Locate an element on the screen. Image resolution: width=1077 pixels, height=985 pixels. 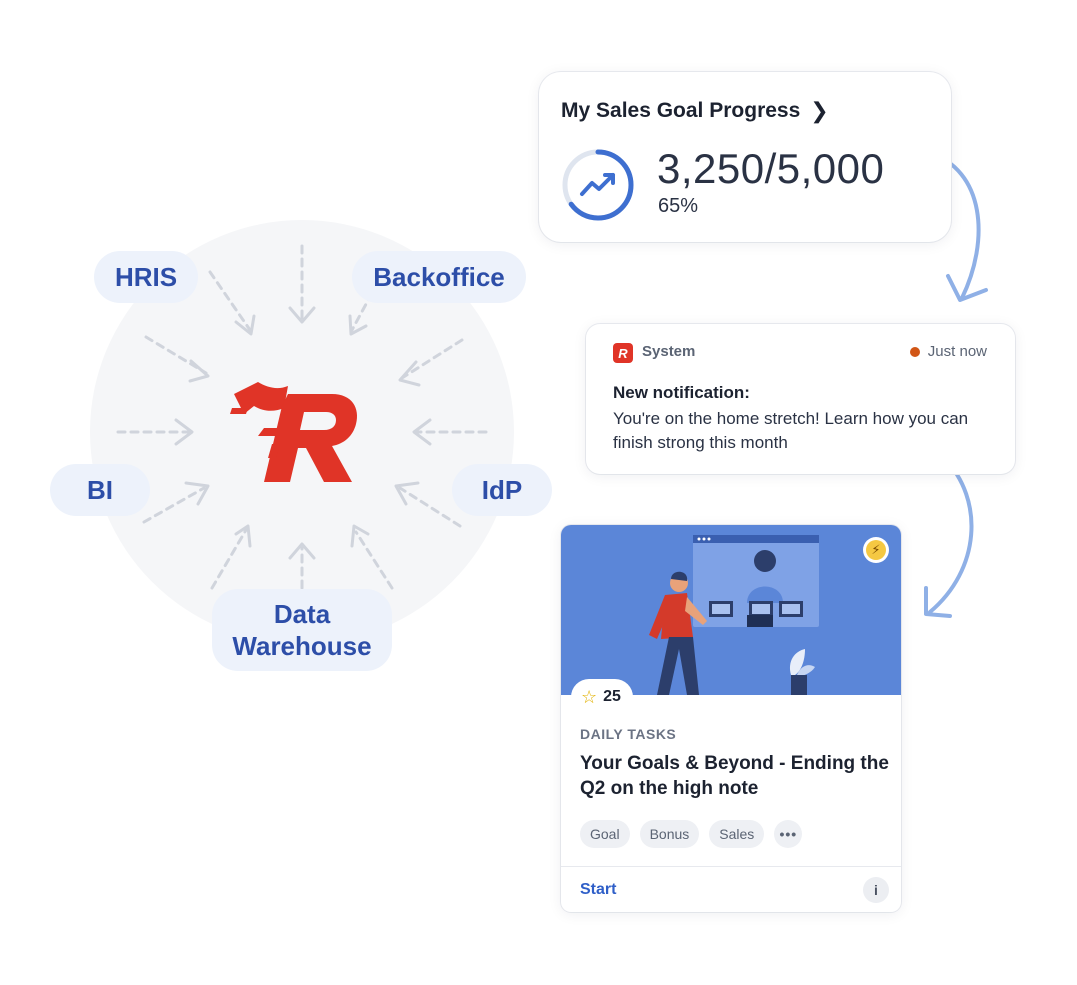
goal-progress-ring is located at coordinates (598, 185).